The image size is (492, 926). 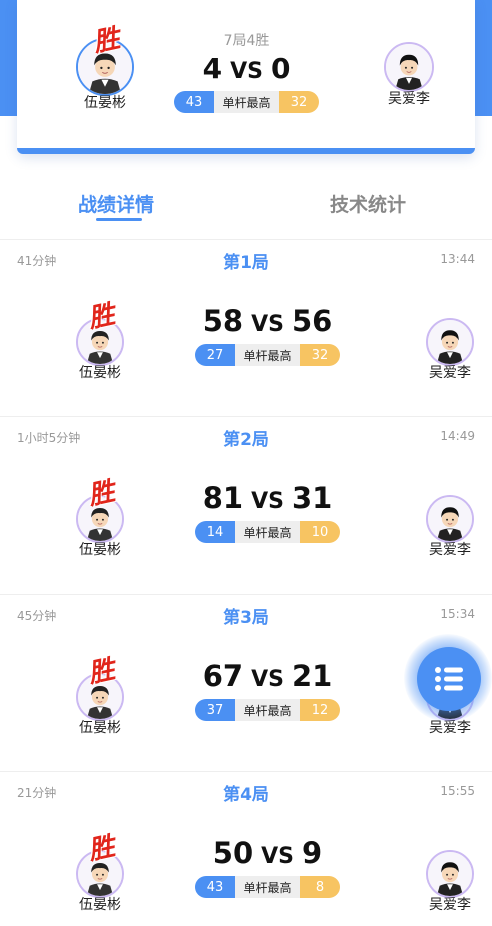 I want to click on frame-score: 50 VS 9, so click(x=267, y=853).